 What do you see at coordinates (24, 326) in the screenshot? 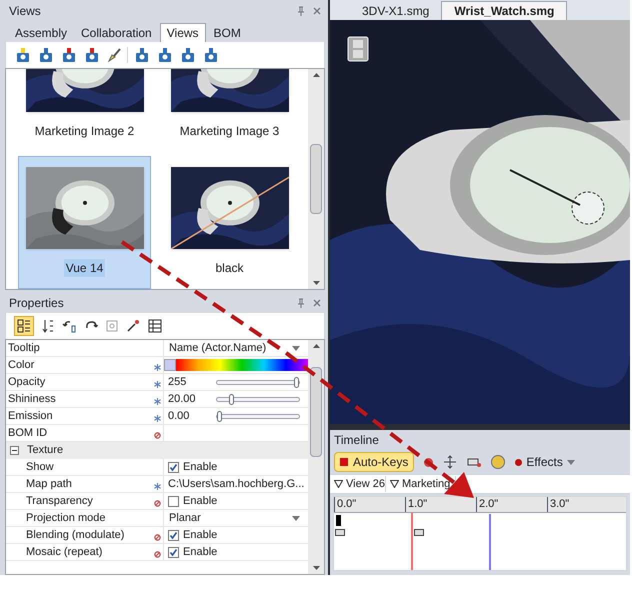
I see `categorized-icon` at bounding box center [24, 326].